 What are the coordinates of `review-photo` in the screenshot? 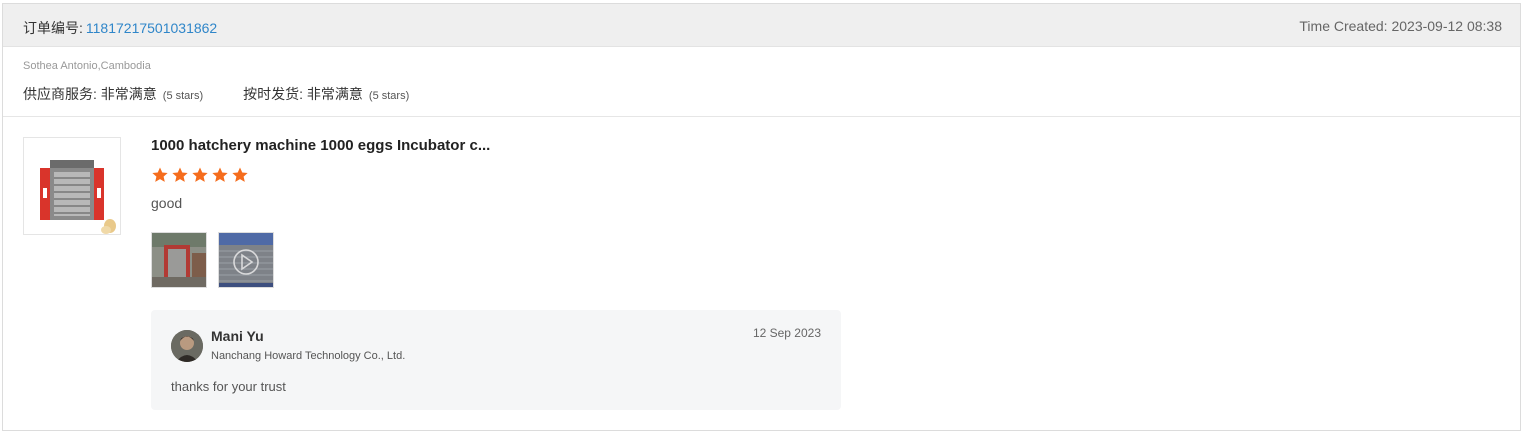 It's located at (179, 260).